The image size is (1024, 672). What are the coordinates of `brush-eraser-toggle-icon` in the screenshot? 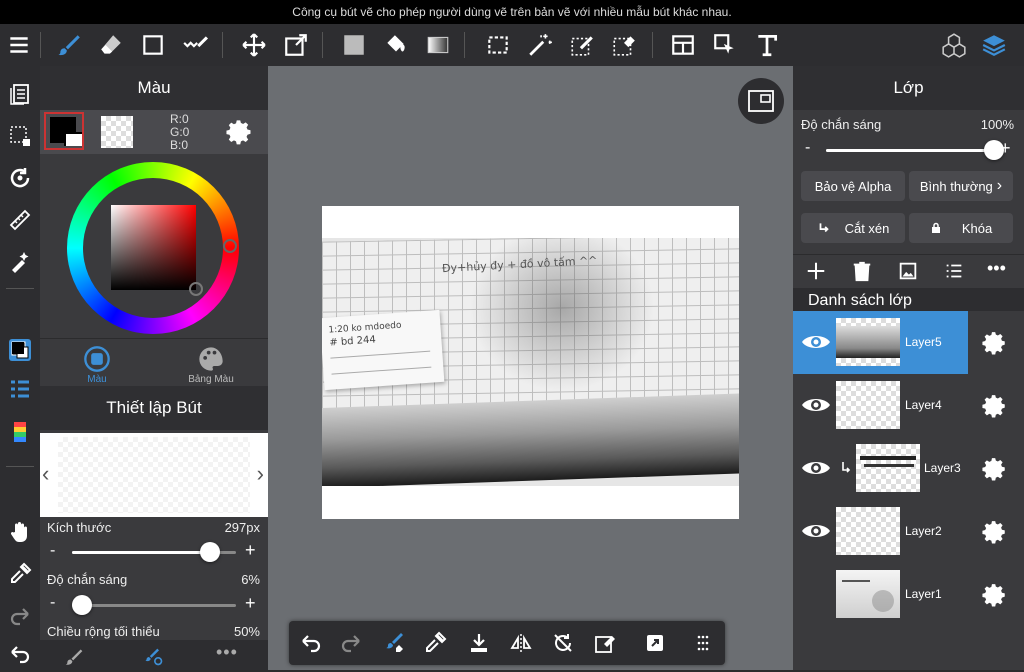 It's located at (395, 643).